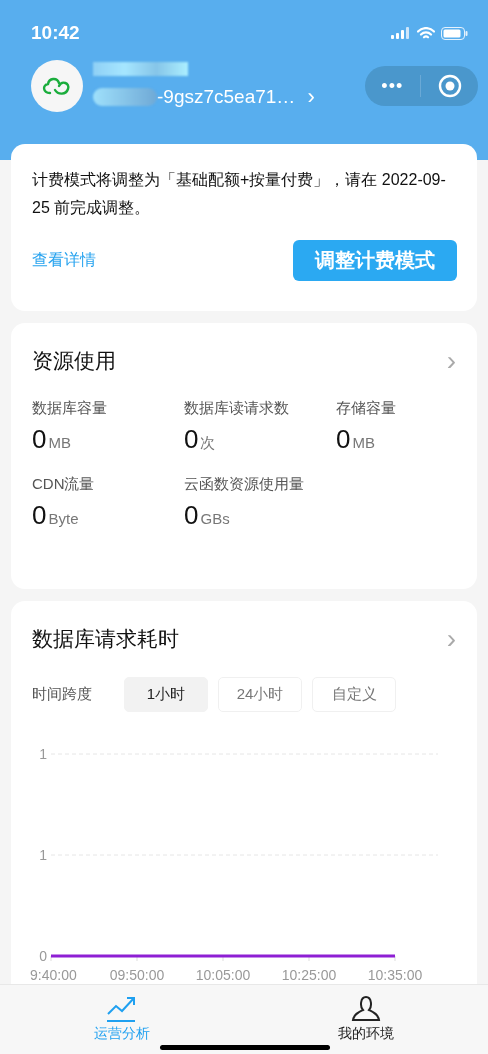 This screenshot has width=488, height=1054. Describe the element at coordinates (366, 408) in the screenshot. I see `metric-label: 存储容量` at that location.